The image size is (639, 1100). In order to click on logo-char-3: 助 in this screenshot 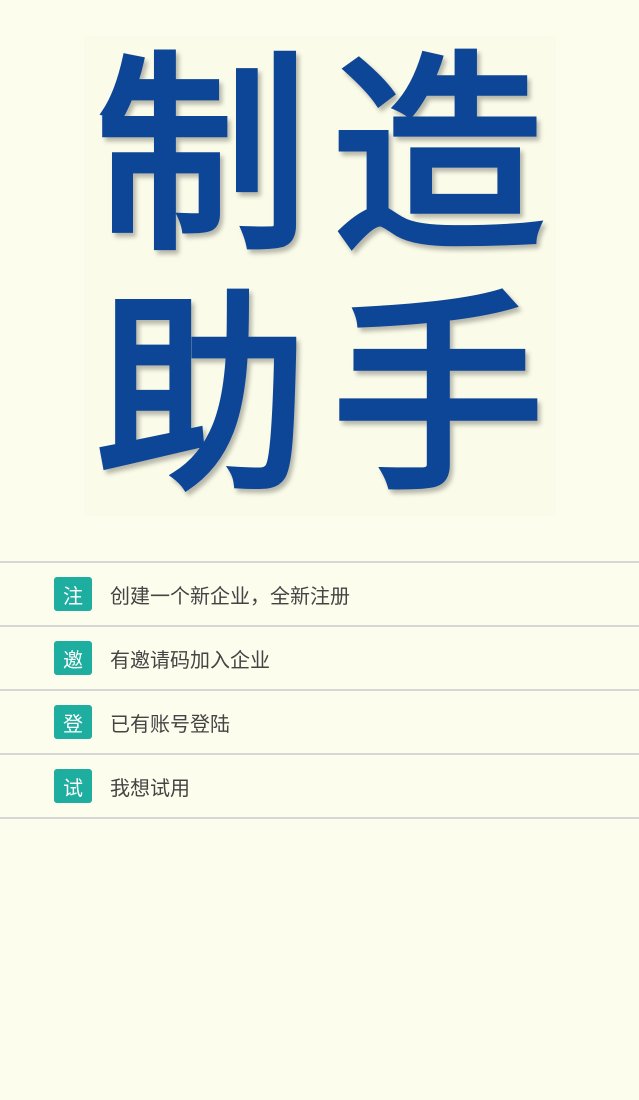, I will do `click(202, 395)`.